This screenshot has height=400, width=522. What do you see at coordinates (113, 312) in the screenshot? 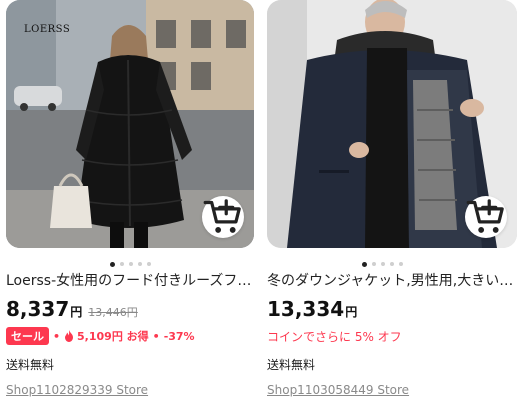
I see `original-price: 13,446円` at bounding box center [113, 312].